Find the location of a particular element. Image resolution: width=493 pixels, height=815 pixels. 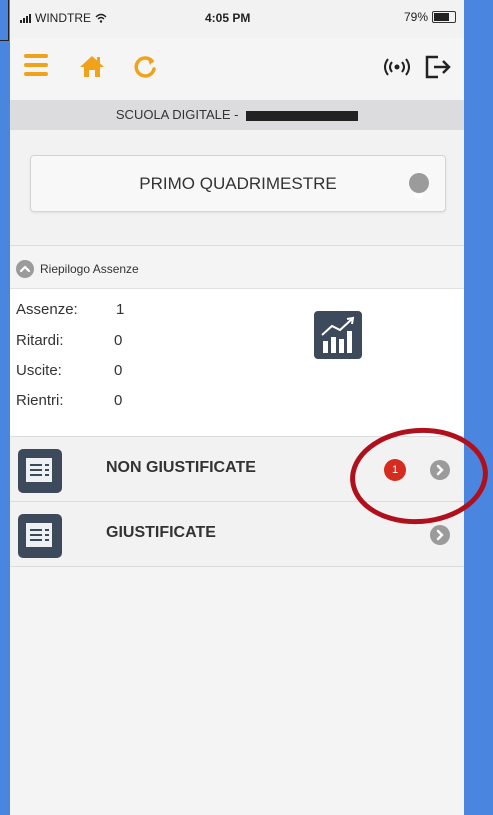

school-header: SCUOLA DIGITALE - is located at coordinates (237, 115).